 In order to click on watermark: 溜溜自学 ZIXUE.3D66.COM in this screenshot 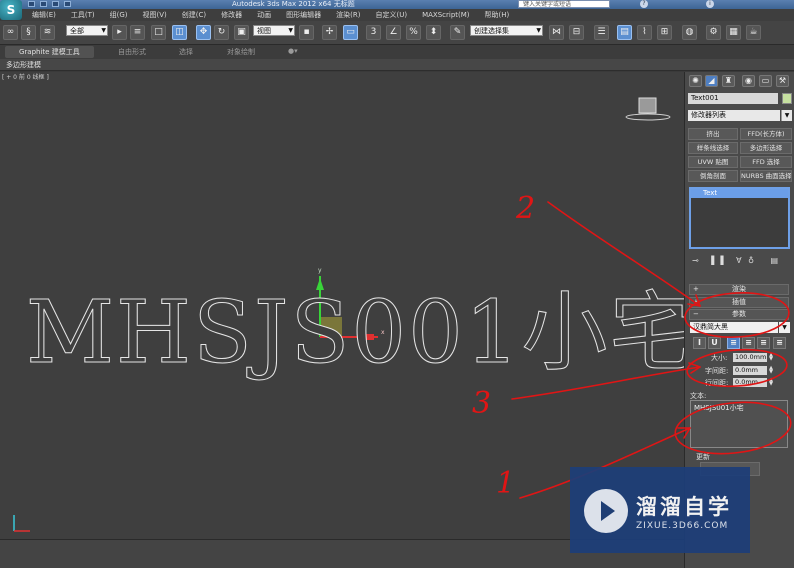, I will do `click(660, 510)`.